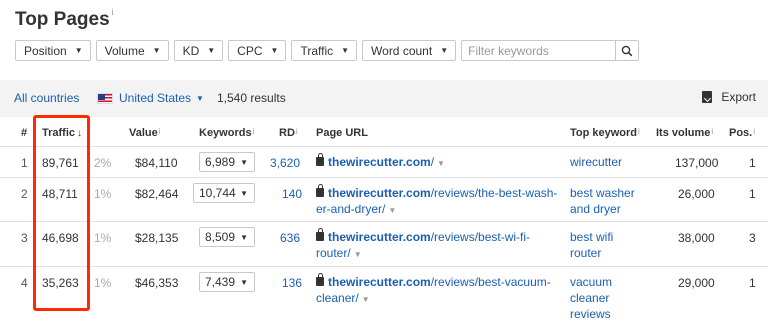  I want to click on col-header-keywords: Keywordsi, so click(226, 133).